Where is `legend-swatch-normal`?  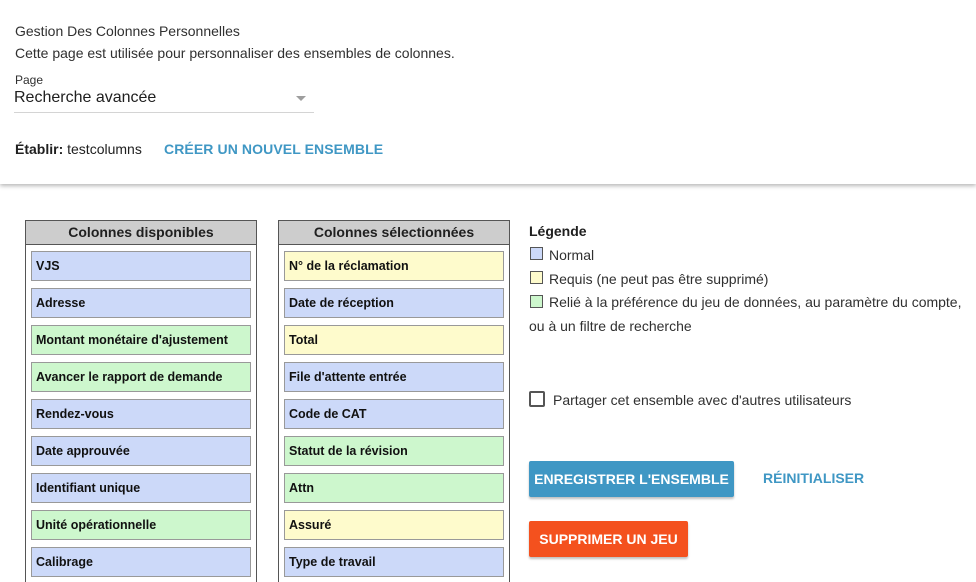 legend-swatch-normal is located at coordinates (536, 253).